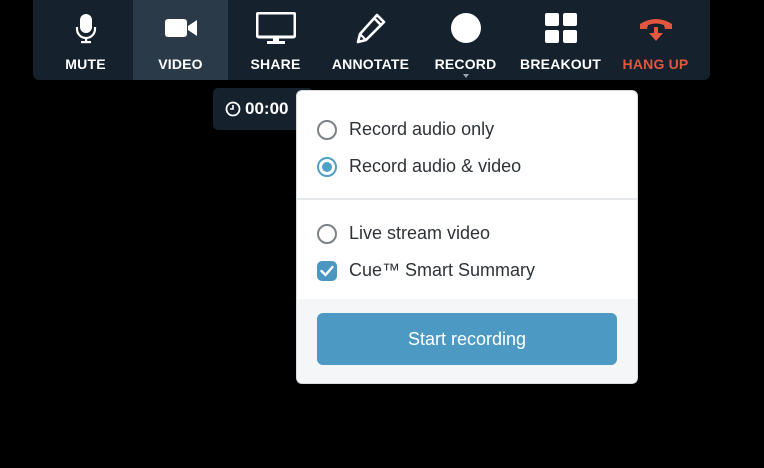 The height and width of the screenshot is (468, 764). What do you see at coordinates (85, 64) in the screenshot?
I see `mute-label: MUTE` at bounding box center [85, 64].